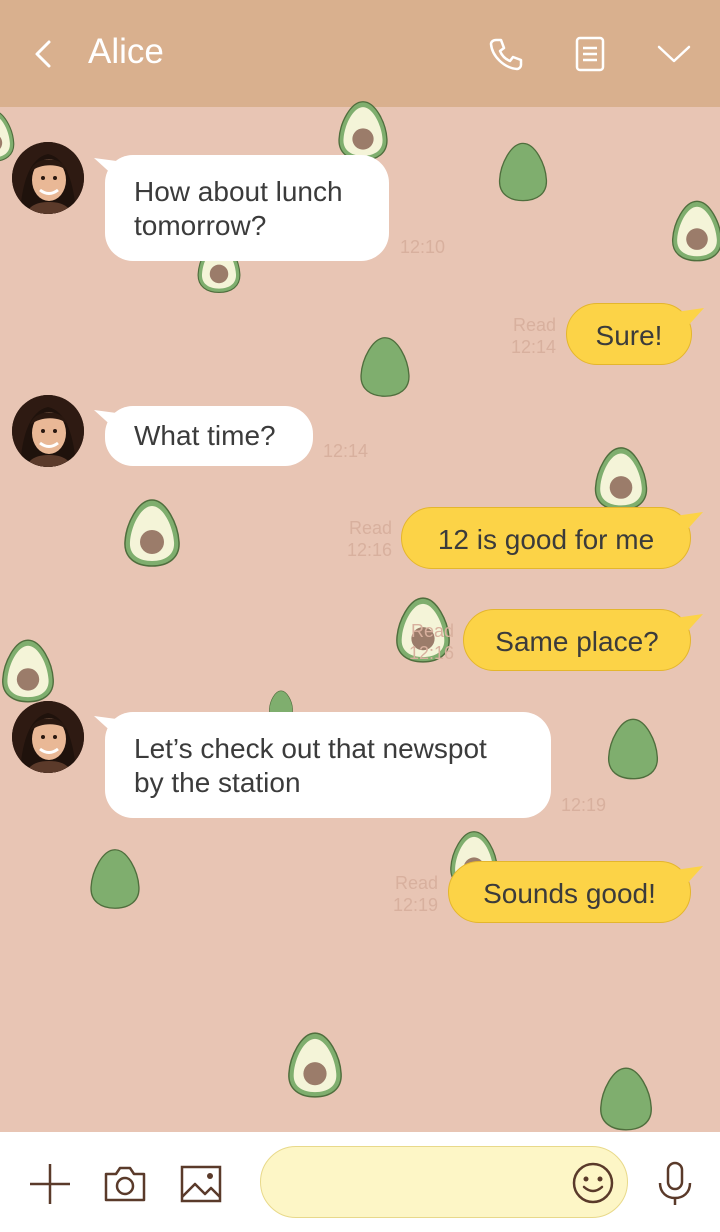  I want to click on composer-bar, so click(360, 1182).